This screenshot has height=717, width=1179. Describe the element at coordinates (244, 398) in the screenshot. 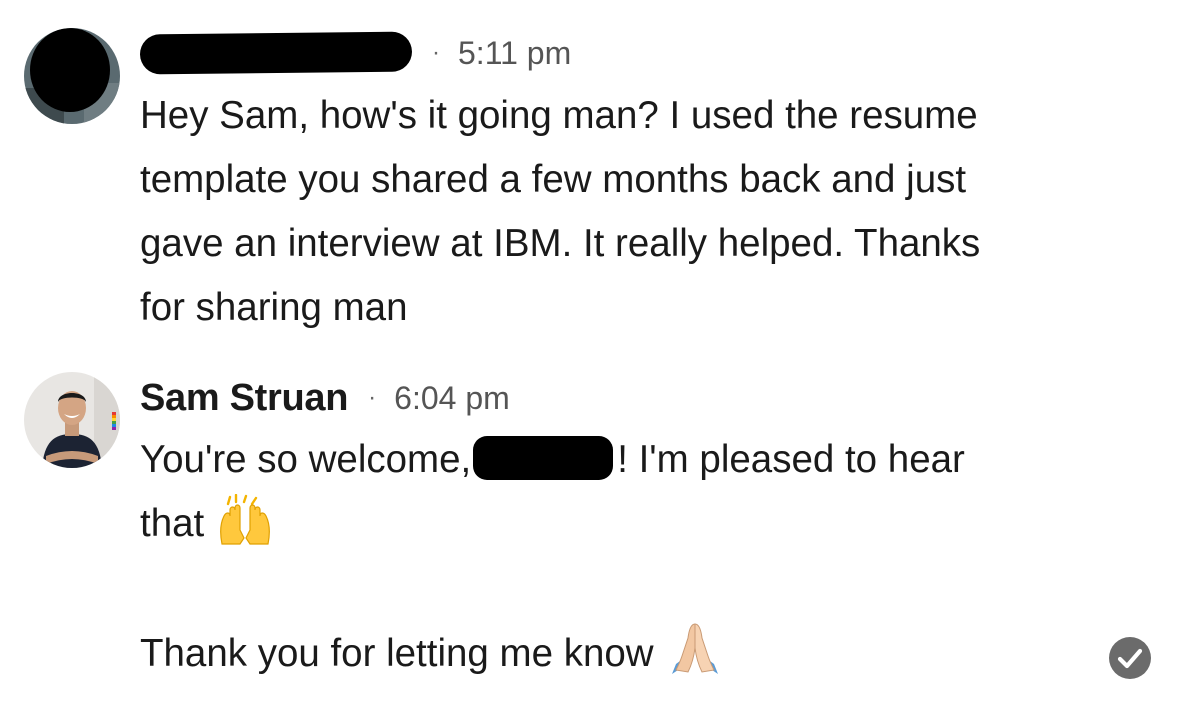

I see `sender-name: Sam Struan` at that location.